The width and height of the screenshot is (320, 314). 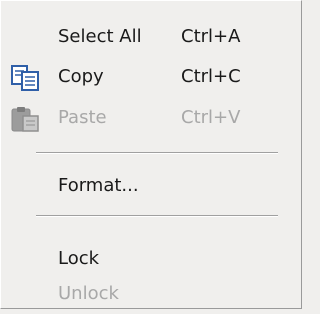 What do you see at coordinates (26, 119) in the screenshot?
I see `paste-icon` at bounding box center [26, 119].